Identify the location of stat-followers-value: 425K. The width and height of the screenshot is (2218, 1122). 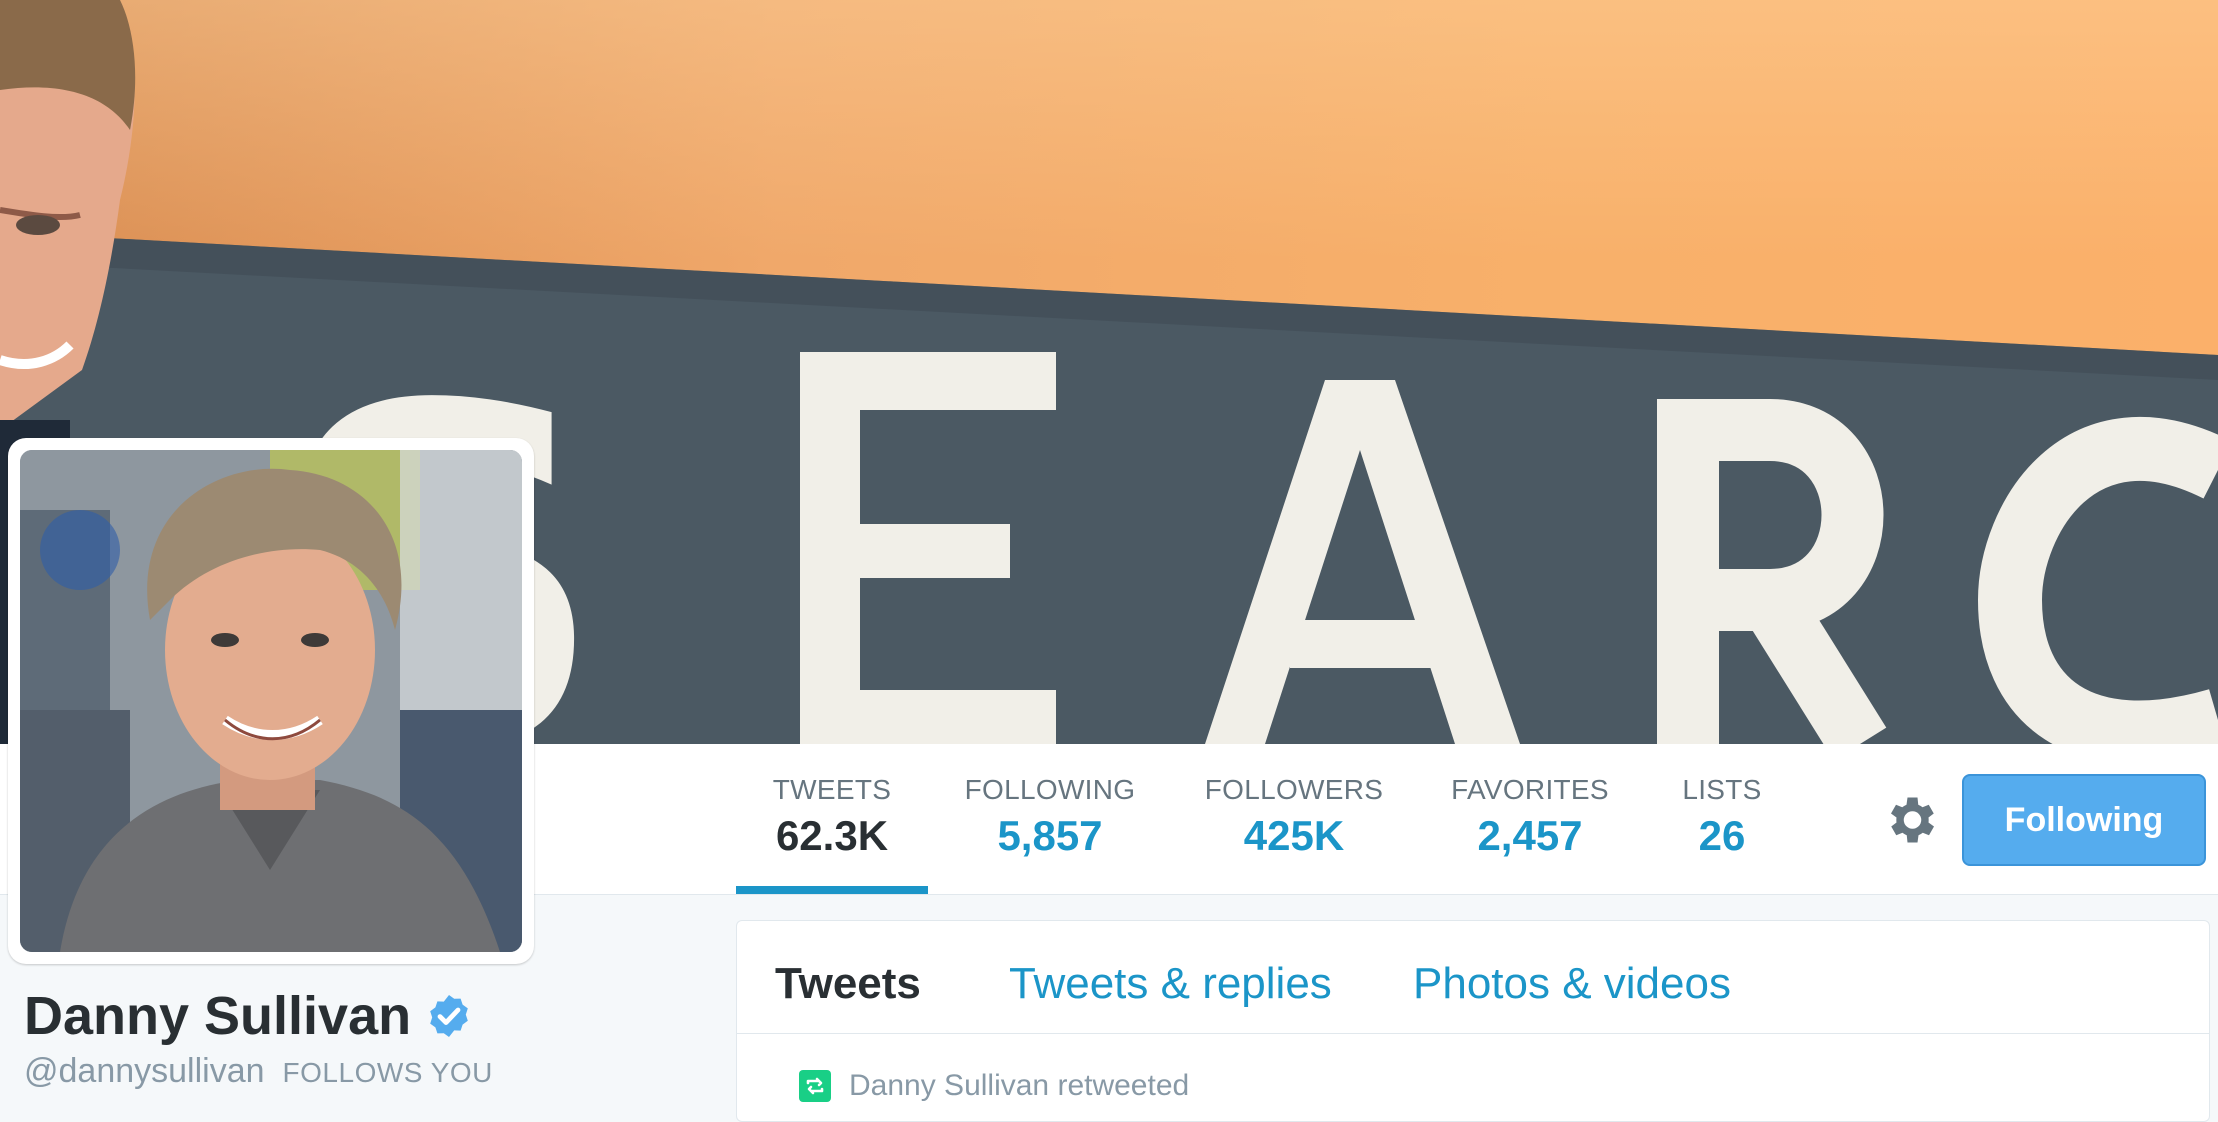
(1294, 835).